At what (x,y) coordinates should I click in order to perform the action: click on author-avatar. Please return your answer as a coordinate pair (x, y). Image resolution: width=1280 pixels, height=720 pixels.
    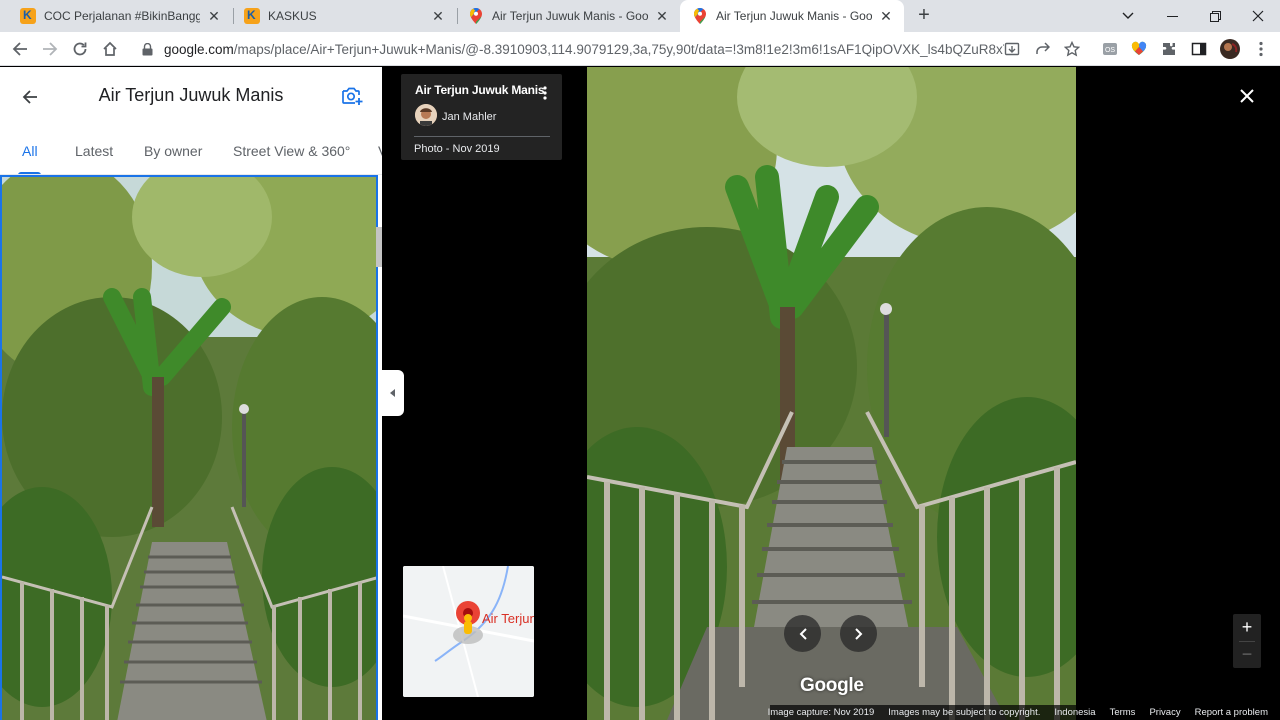
    Looking at the image, I should click on (426, 115).